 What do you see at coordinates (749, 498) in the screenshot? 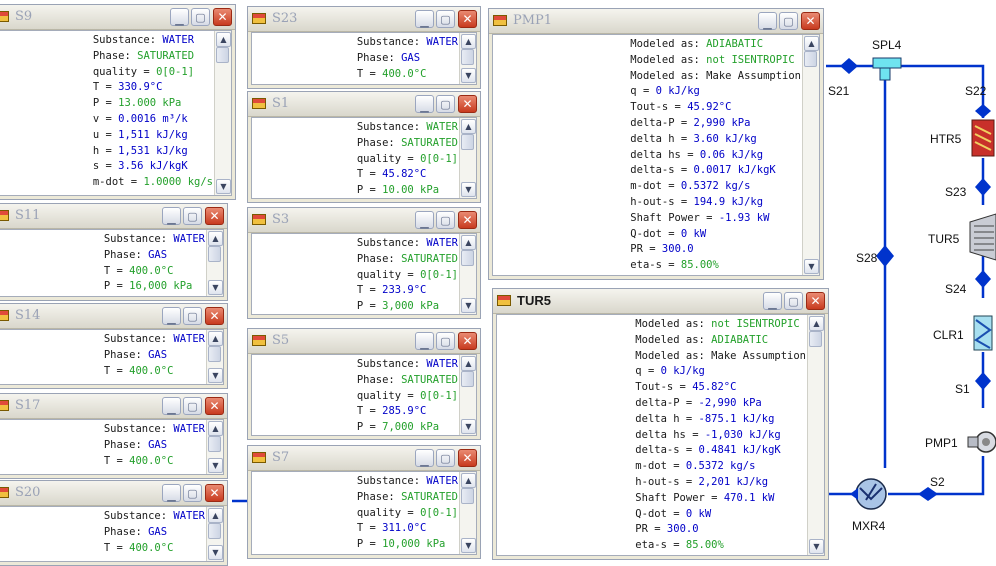
I see `property-value: 470.1 kW` at bounding box center [749, 498].